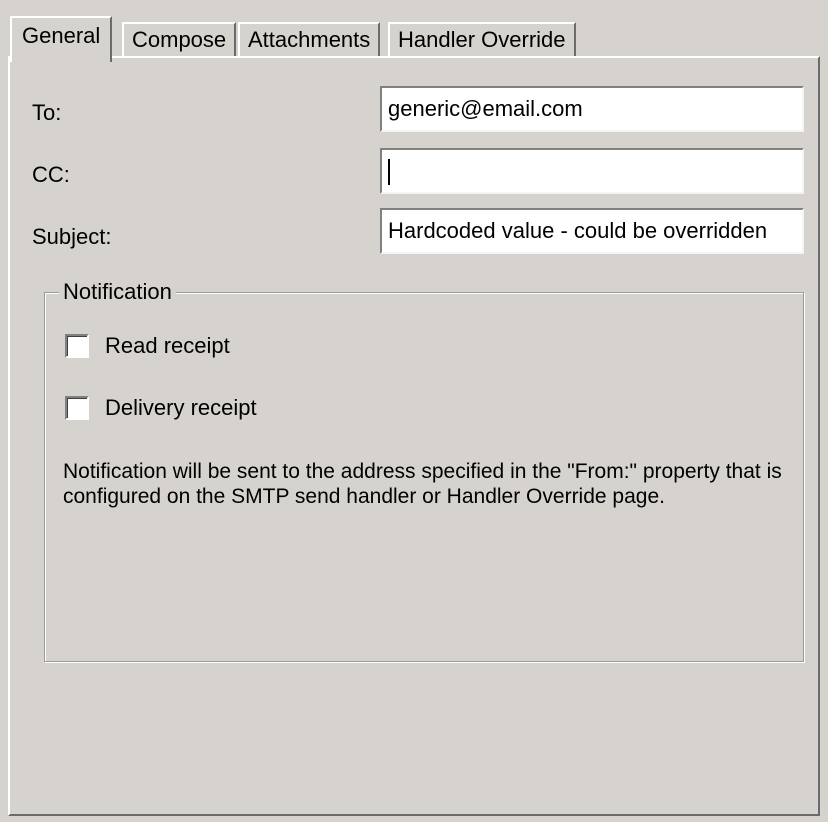  What do you see at coordinates (61, 39) in the screenshot?
I see `tab-general: General` at bounding box center [61, 39].